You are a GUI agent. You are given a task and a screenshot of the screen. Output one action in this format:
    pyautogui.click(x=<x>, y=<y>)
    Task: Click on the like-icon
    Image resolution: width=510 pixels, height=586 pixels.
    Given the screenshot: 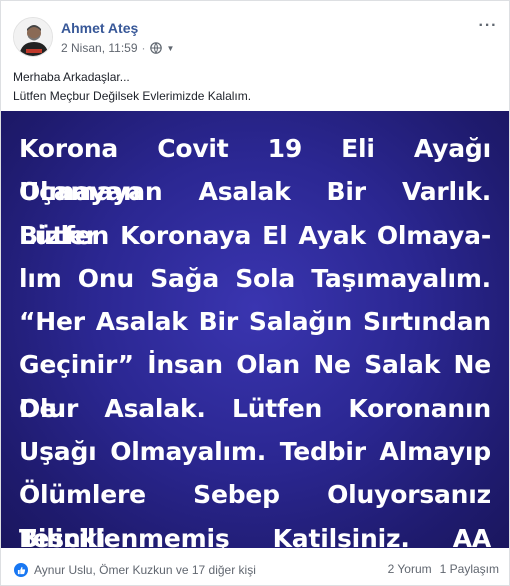 What is the action you would take?
    pyautogui.click(x=21, y=570)
    